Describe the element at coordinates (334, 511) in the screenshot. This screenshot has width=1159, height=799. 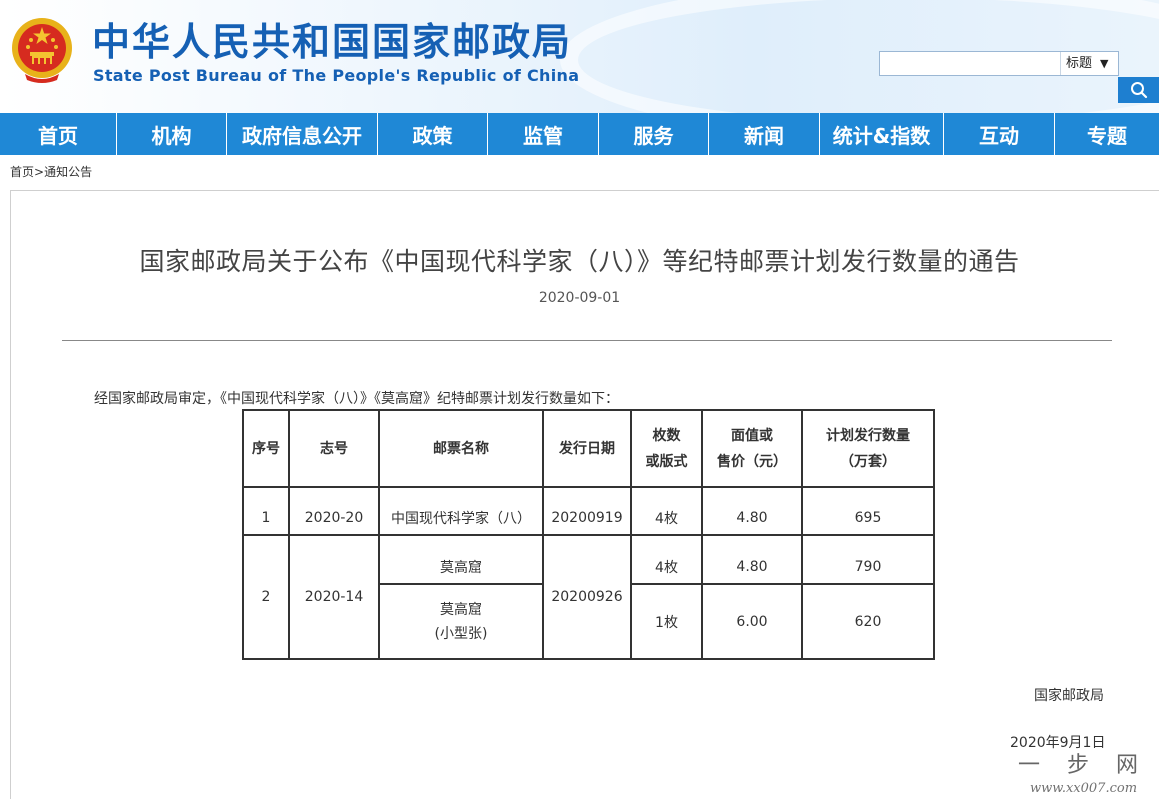
I see `cell-code: 2020-20` at that location.